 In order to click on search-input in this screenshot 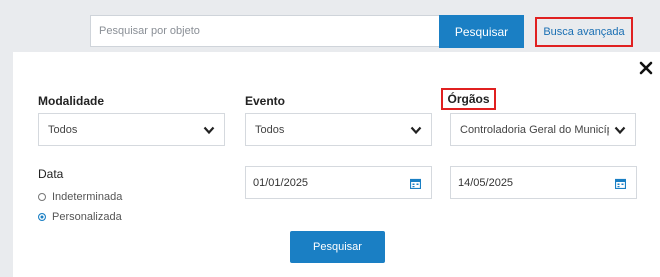, I will do `click(264, 31)`.